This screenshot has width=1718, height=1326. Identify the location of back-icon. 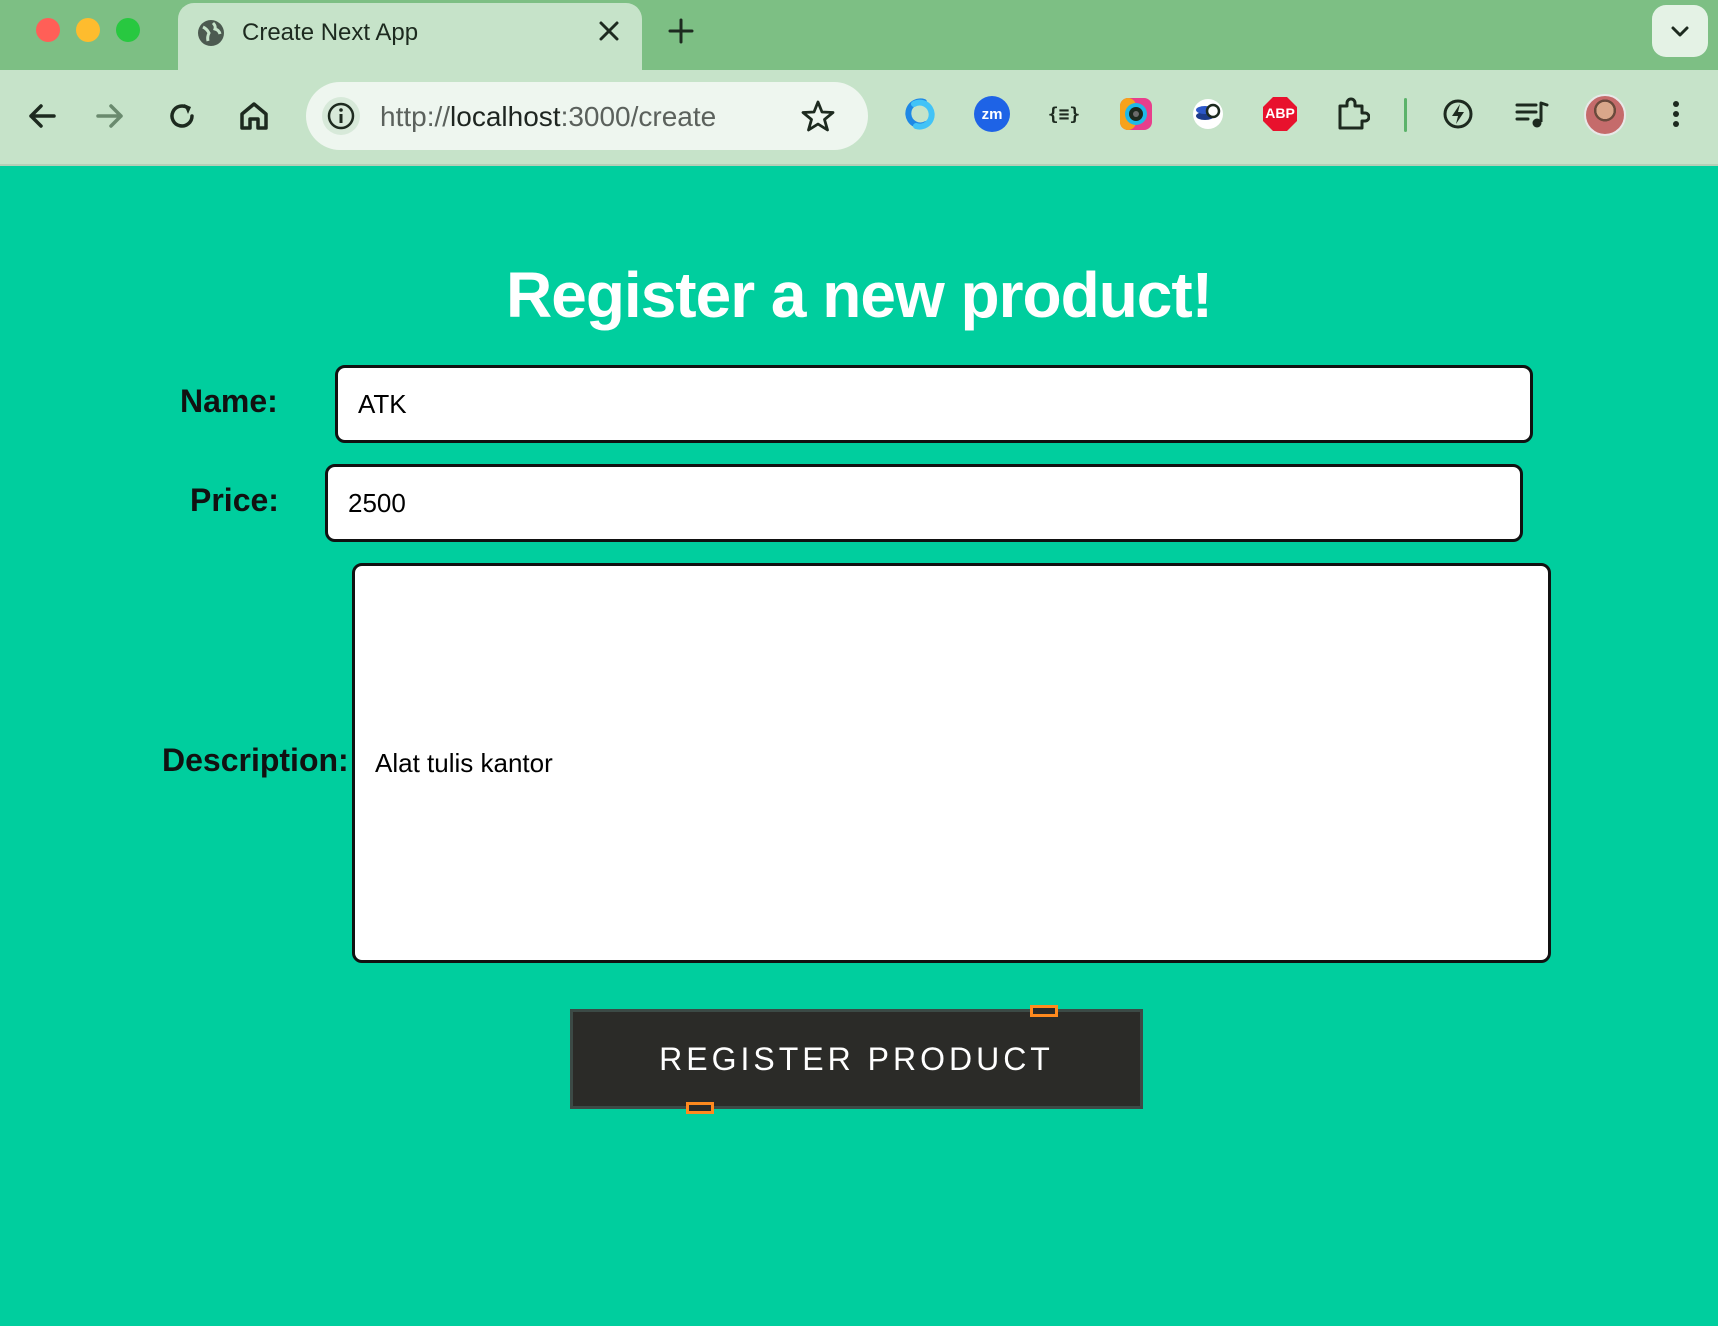
(42, 116).